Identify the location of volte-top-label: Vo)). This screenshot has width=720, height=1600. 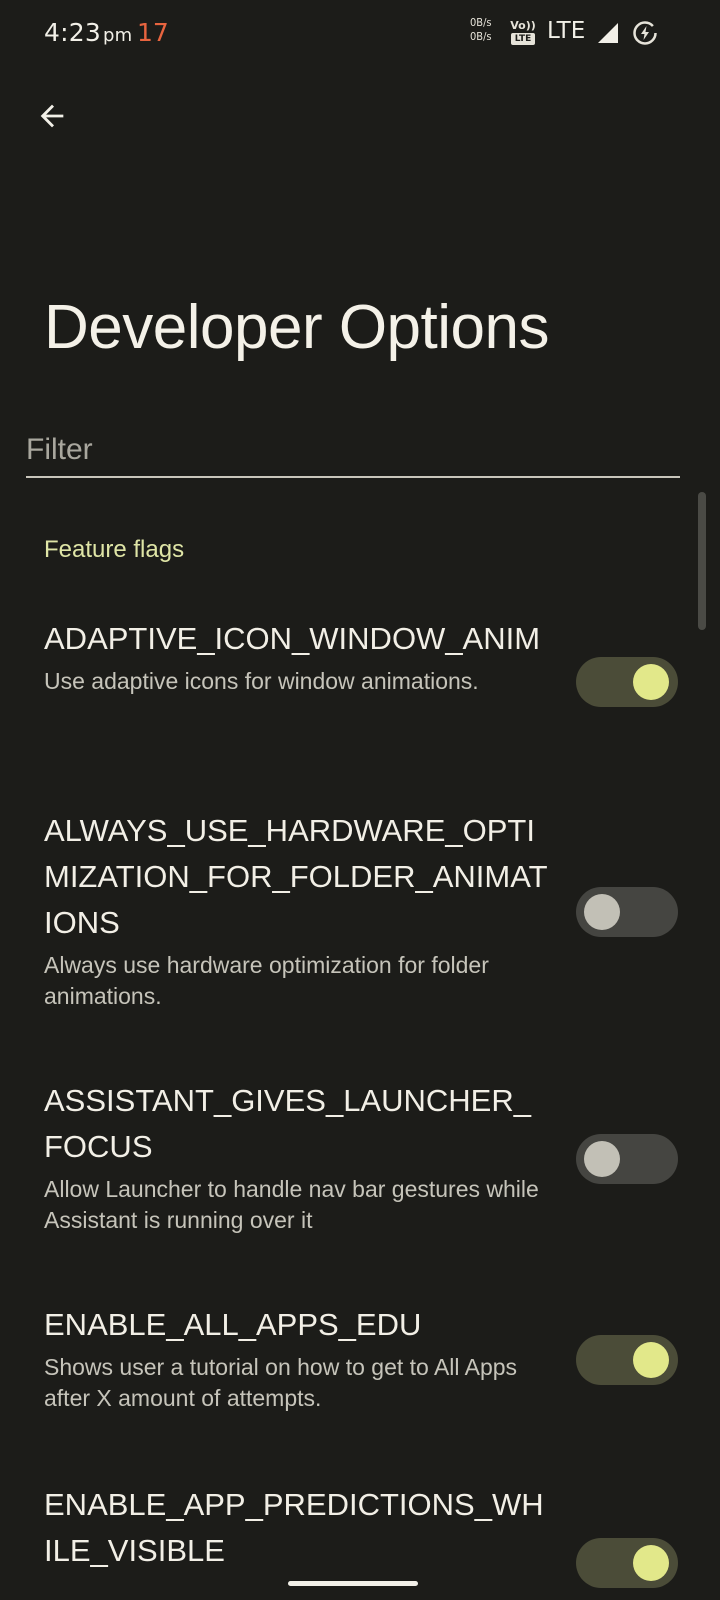
(523, 25).